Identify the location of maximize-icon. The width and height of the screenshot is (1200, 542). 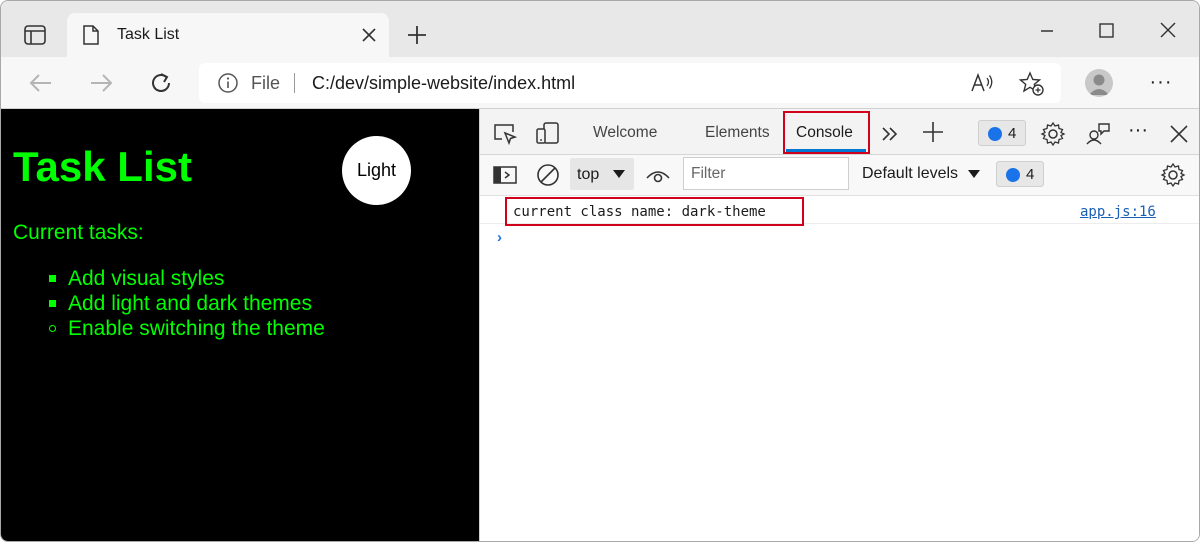
(1106, 31).